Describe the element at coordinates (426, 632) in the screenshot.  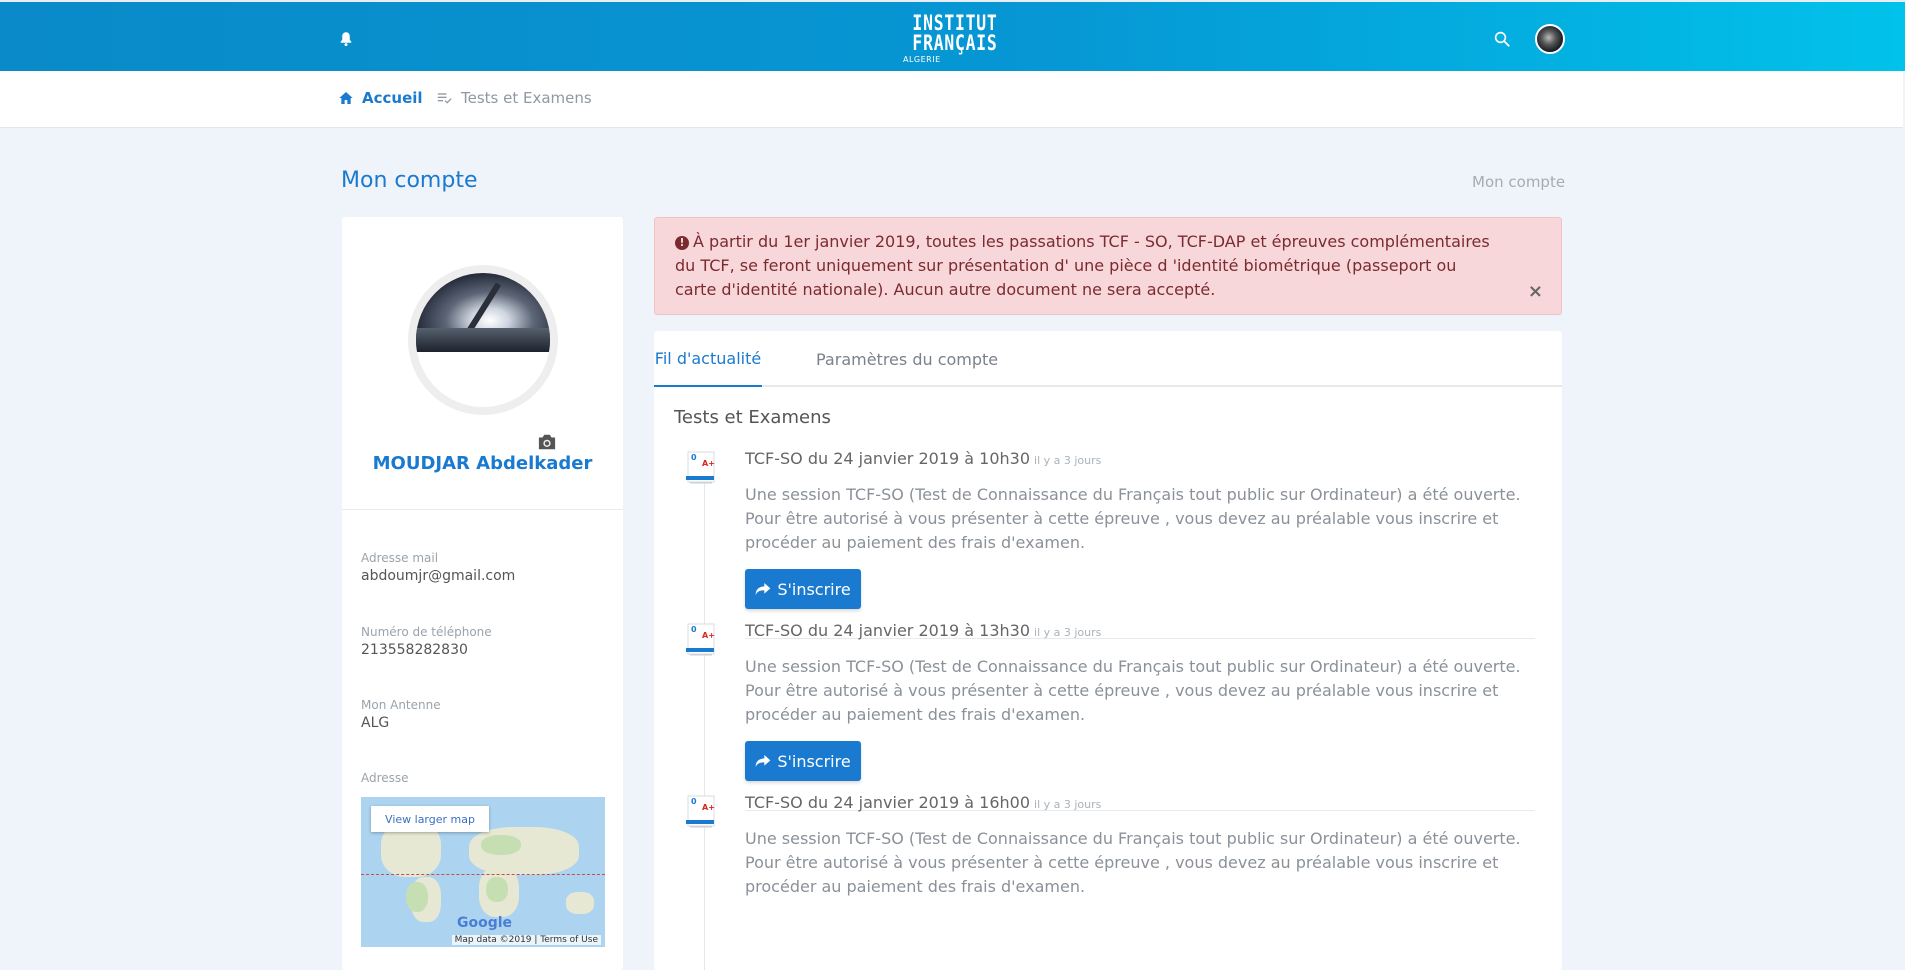
I see `phone-label: Numéro de téléphone` at that location.